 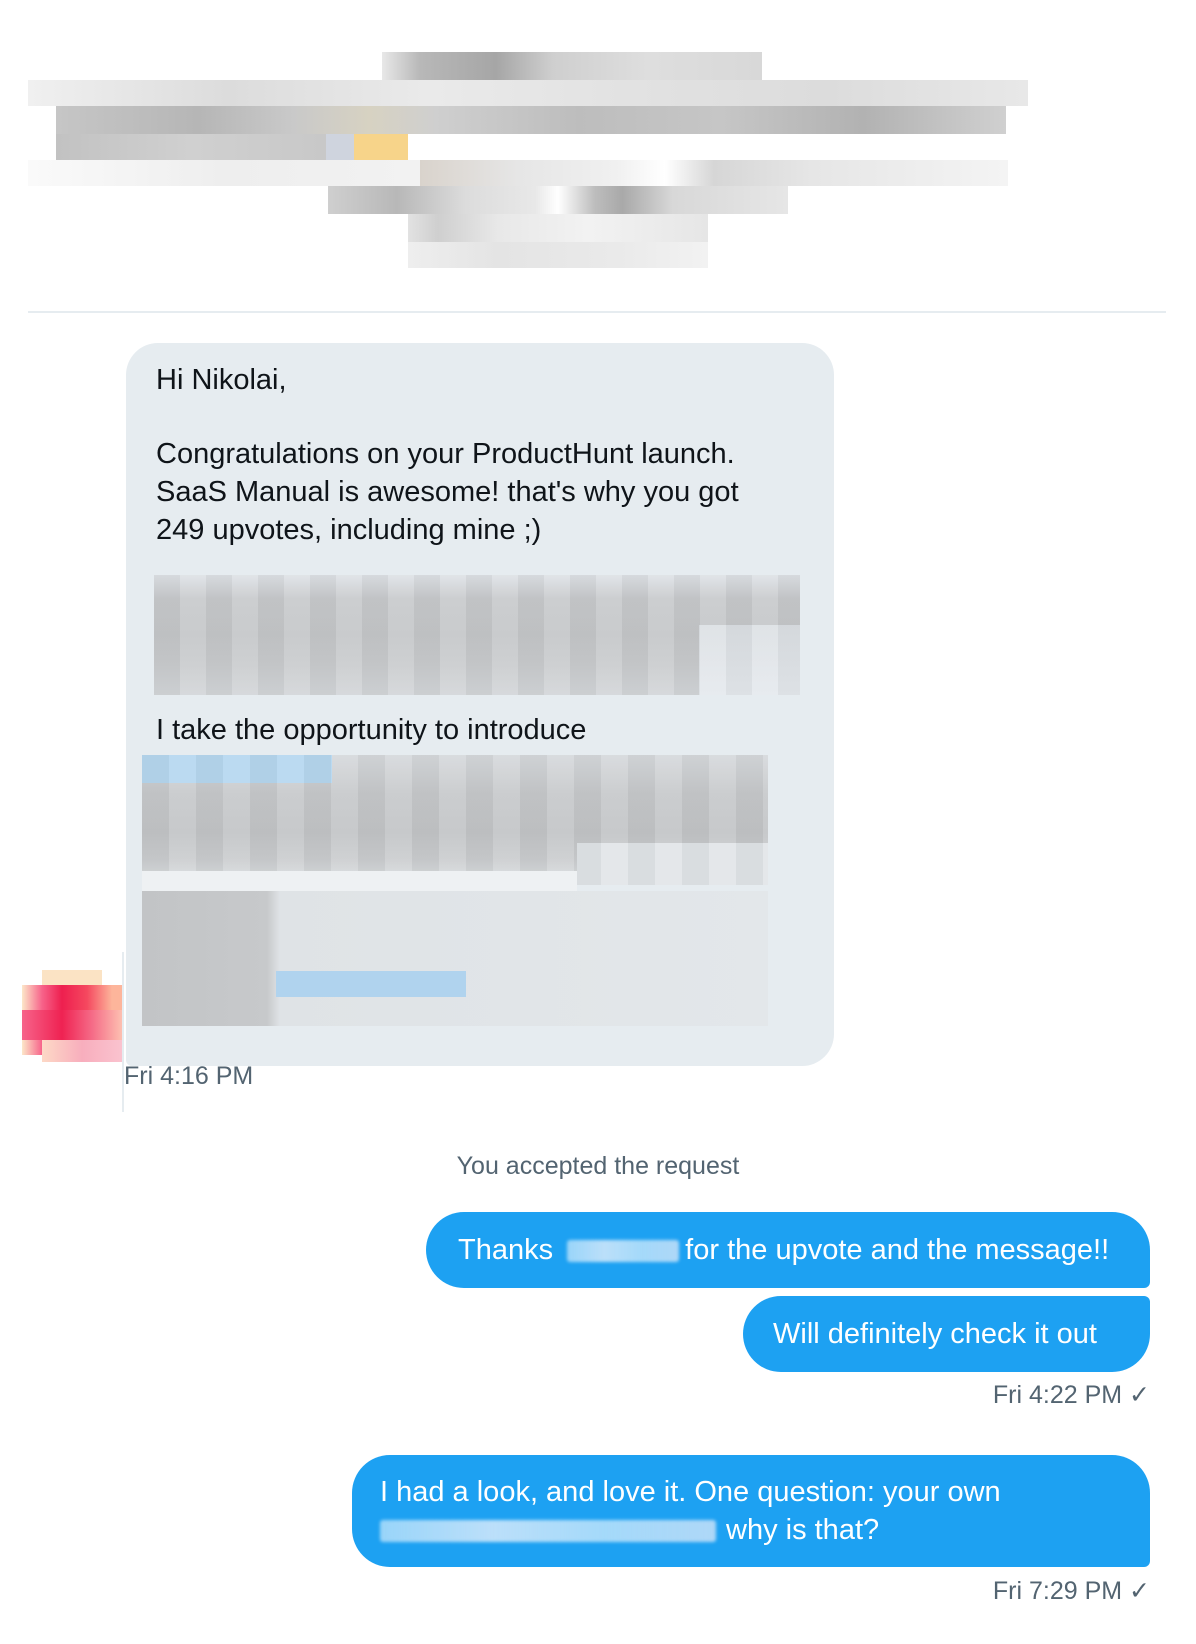 I want to click on message-line: I take the opportunity to introduce, so click(x=371, y=730).